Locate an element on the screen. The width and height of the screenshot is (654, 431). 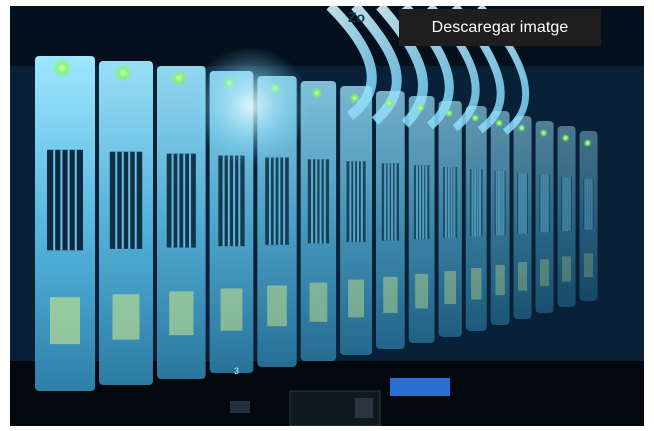
download-image-button: Descaregar imatge is located at coordinates (500, 27).